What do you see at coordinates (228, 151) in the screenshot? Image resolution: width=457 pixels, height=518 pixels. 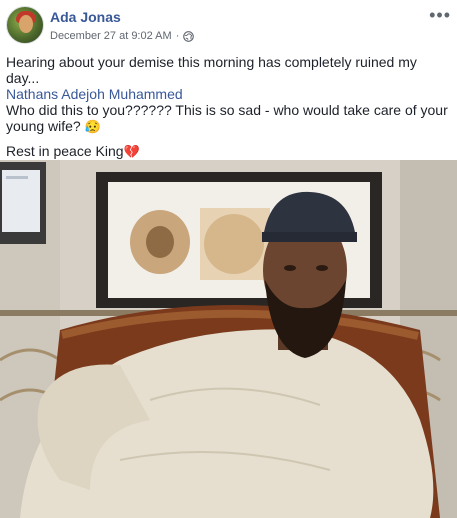 I see `post-line-4: Rest in peace King💔` at bounding box center [228, 151].